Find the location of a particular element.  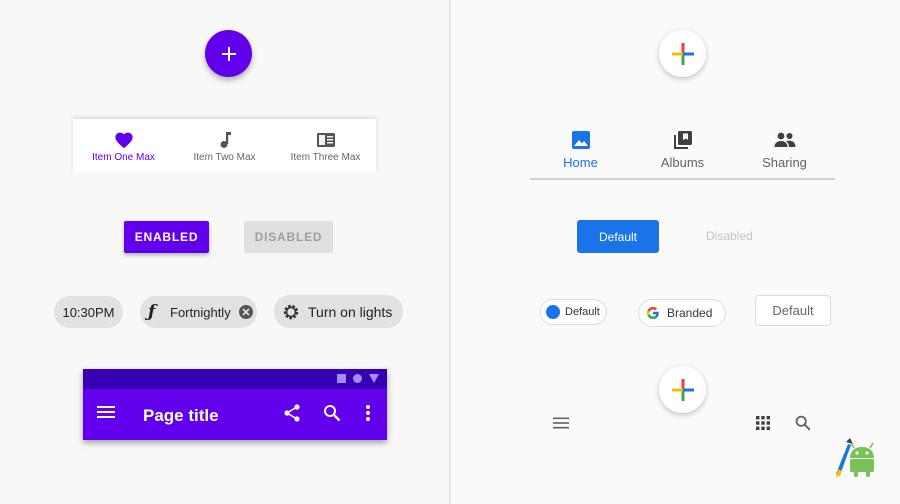

x-glyph is located at coordinates (246, 312).